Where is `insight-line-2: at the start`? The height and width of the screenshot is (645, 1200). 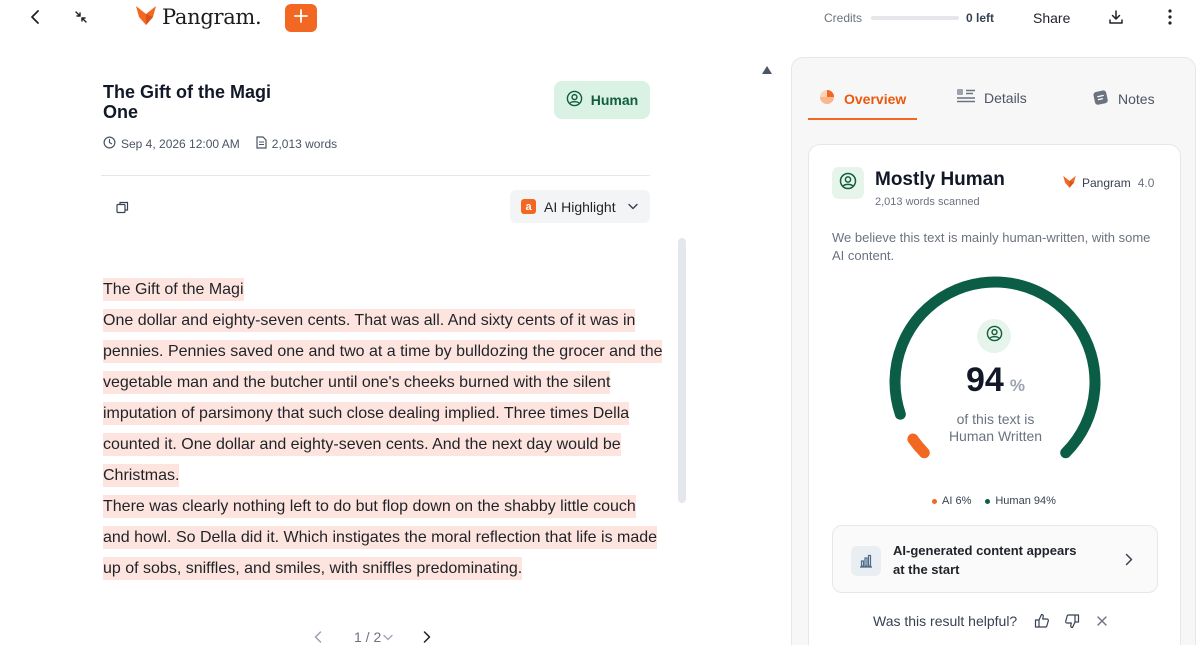 insight-line-2: at the start is located at coordinates (926, 569).